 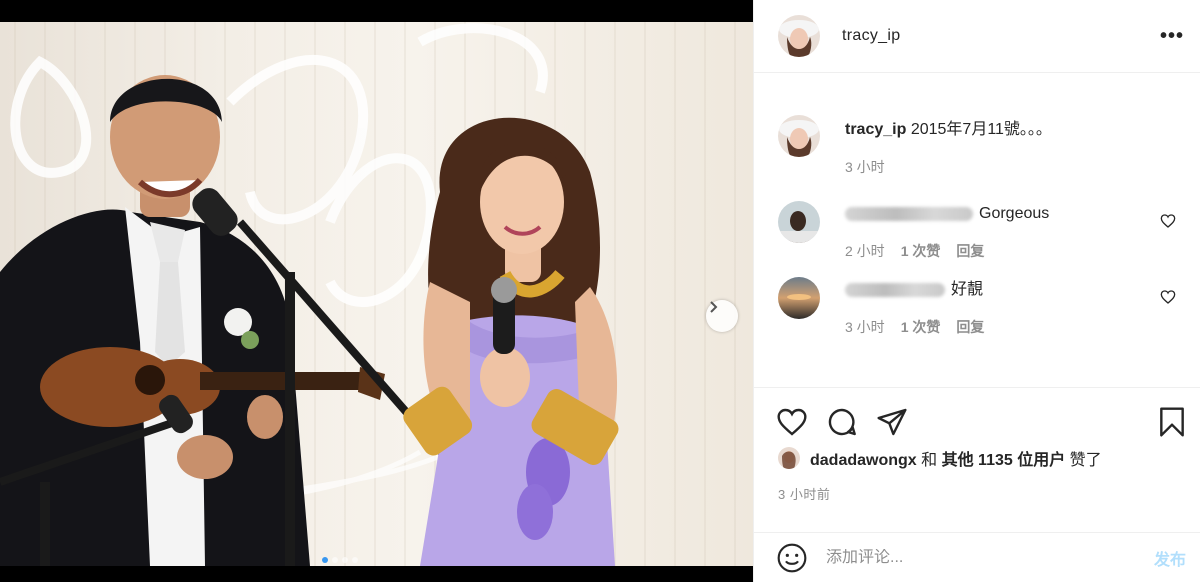 What do you see at coordinates (892, 422) in the screenshot?
I see `share-icon` at bounding box center [892, 422].